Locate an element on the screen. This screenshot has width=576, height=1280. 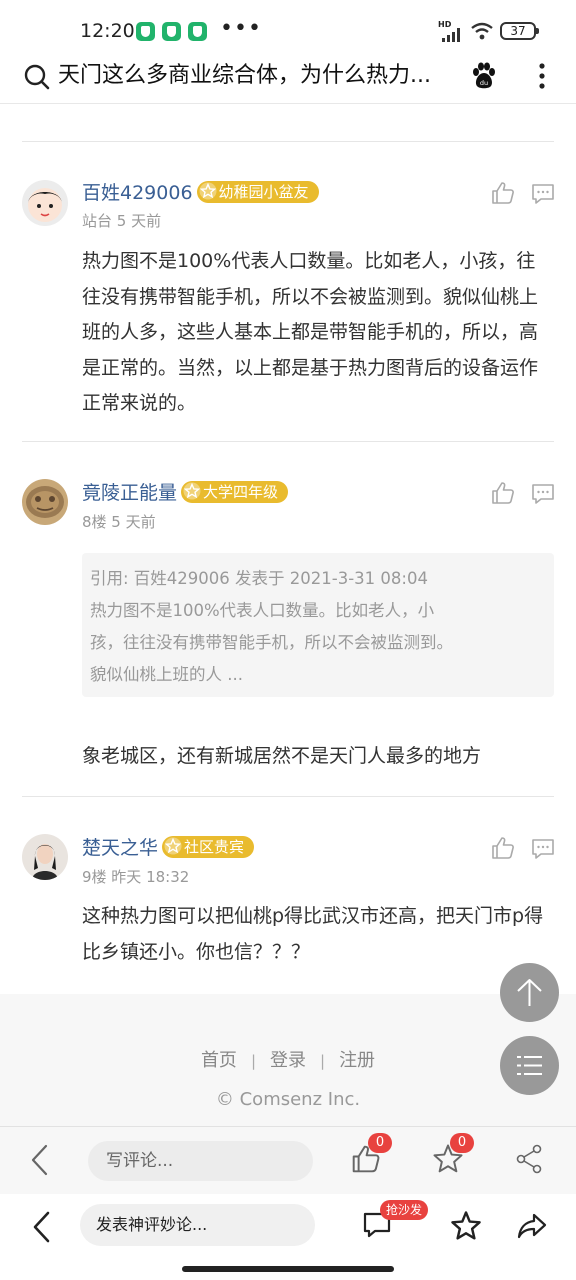
quote-line: 热力图不是100%代表人口数量。比如老人，小 is located at coordinates (262, 610).